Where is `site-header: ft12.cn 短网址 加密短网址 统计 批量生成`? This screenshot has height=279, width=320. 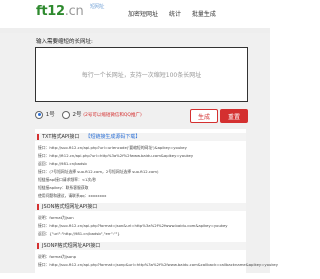
site-header: ft12.cn 短网址 加密短网址 统计 批量生成 is located at coordinates (135, 14).